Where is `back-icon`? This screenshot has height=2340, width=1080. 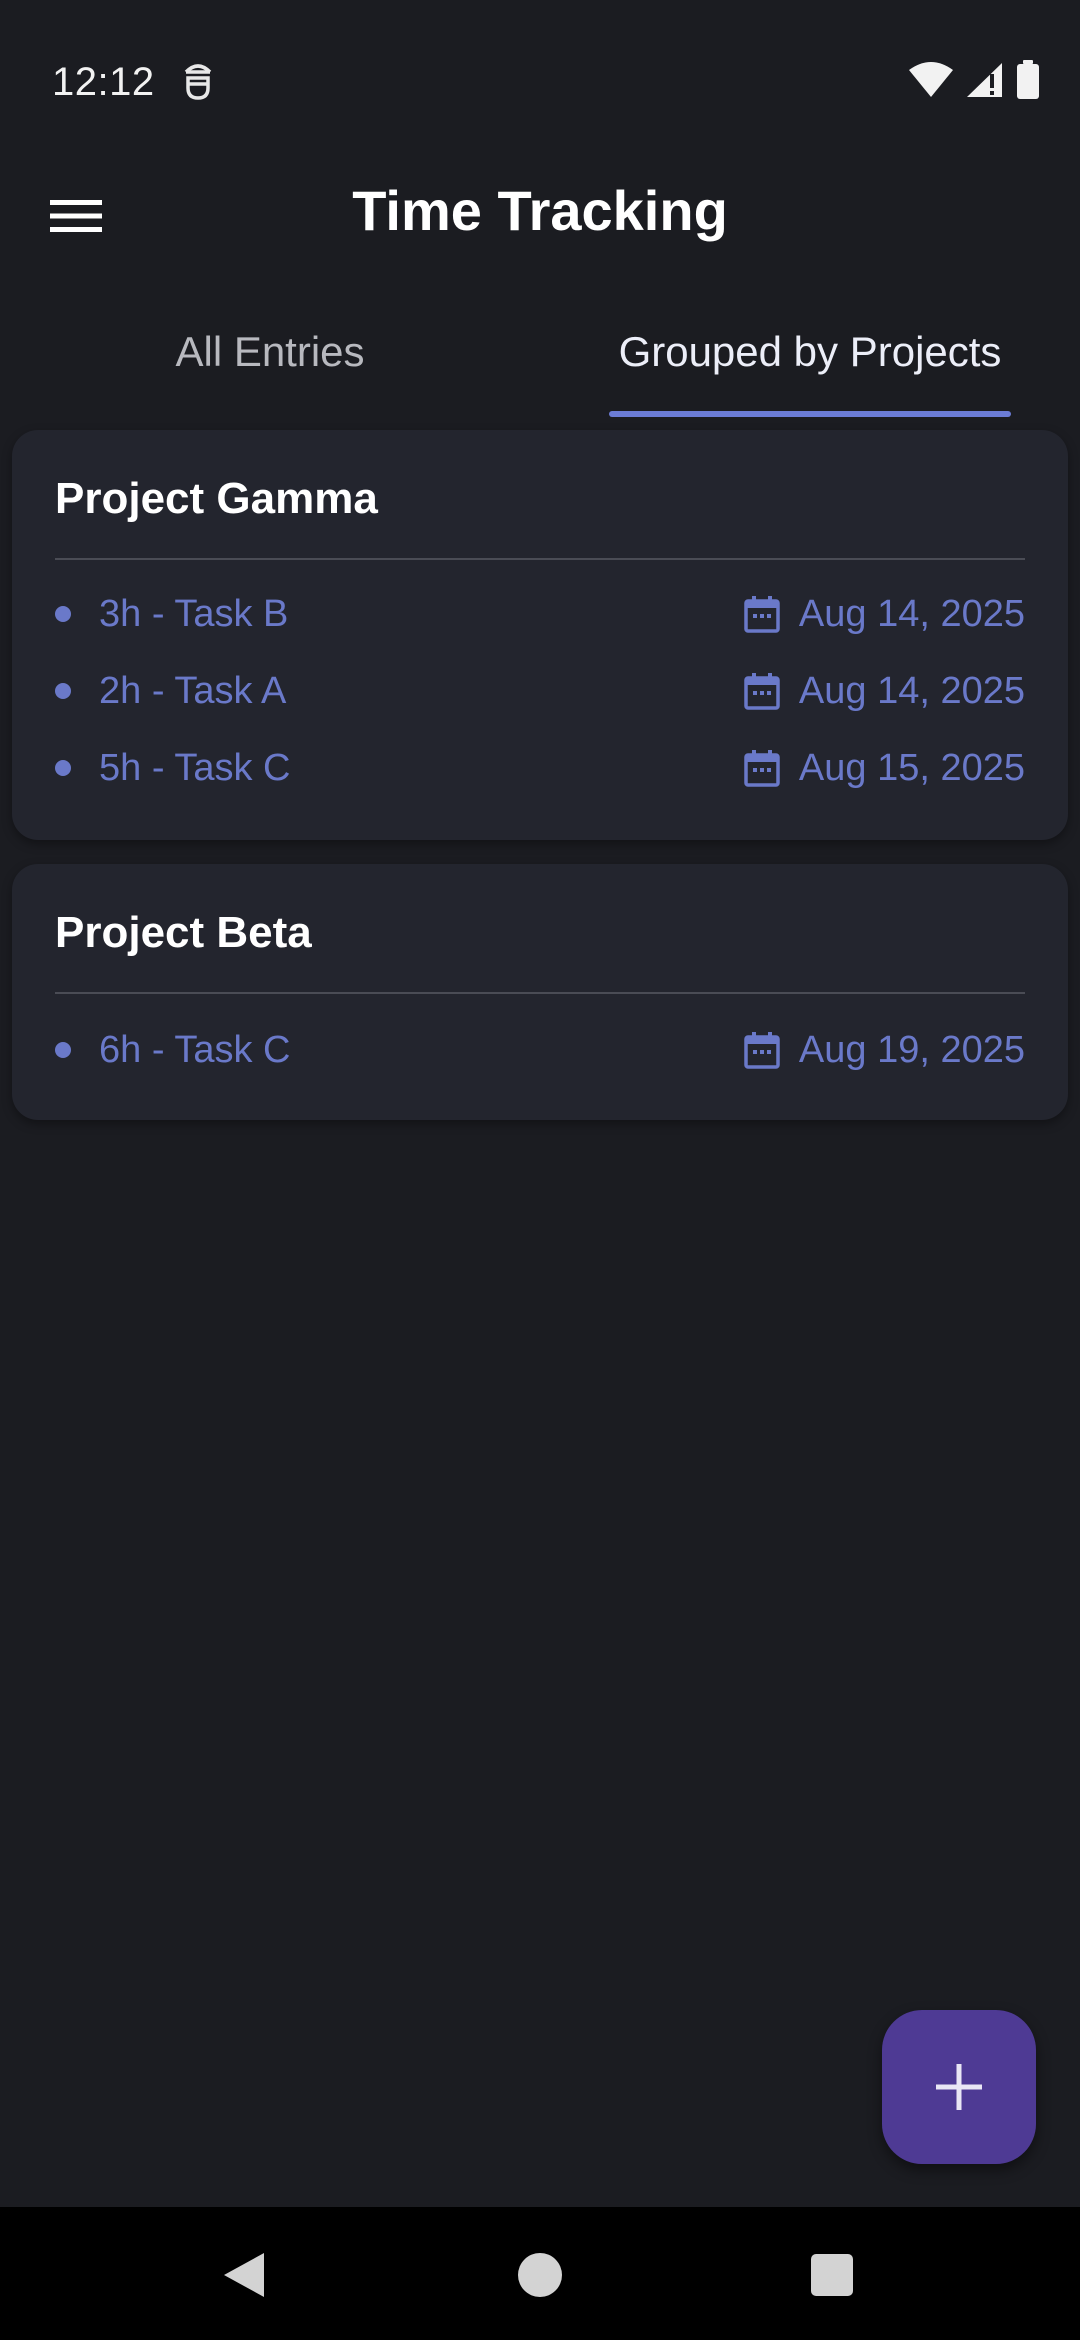
back-icon is located at coordinates (244, 2275).